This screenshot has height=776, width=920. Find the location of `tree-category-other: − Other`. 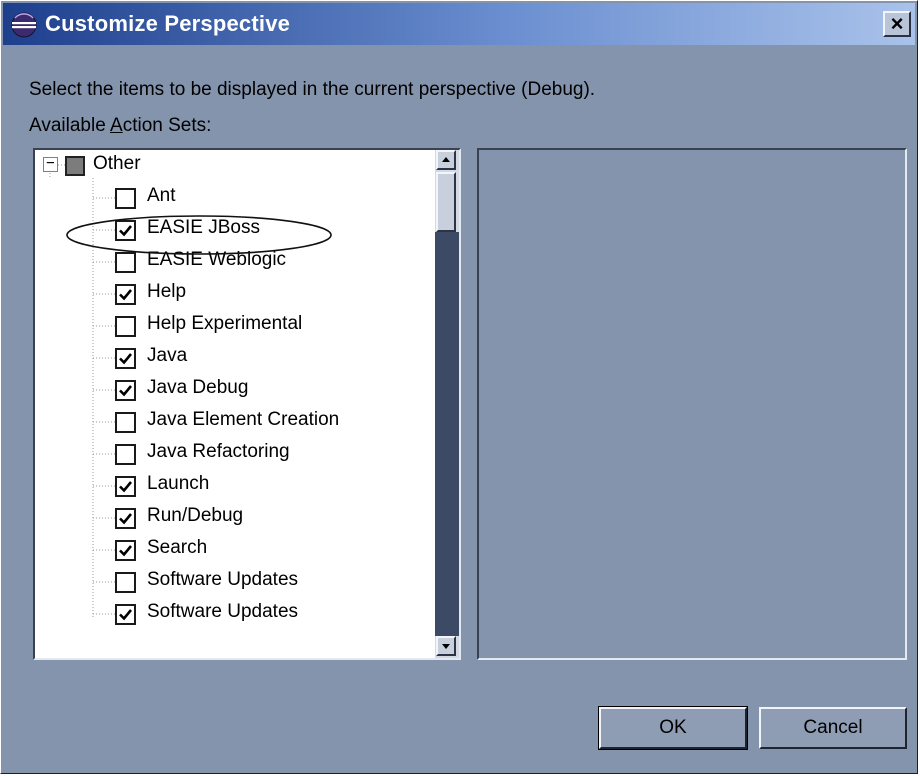

tree-category-other: − Other is located at coordinates (135, 165).